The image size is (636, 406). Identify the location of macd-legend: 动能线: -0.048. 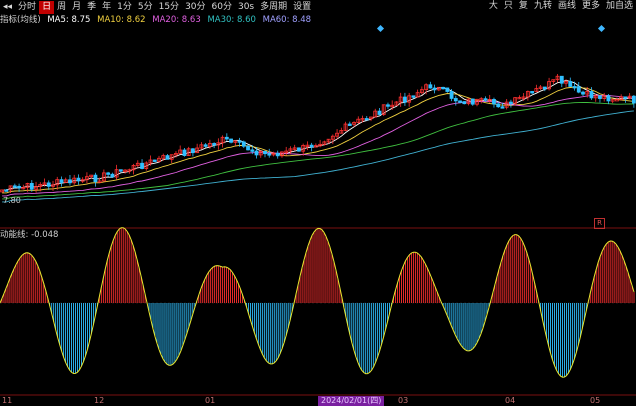
(29, 235).